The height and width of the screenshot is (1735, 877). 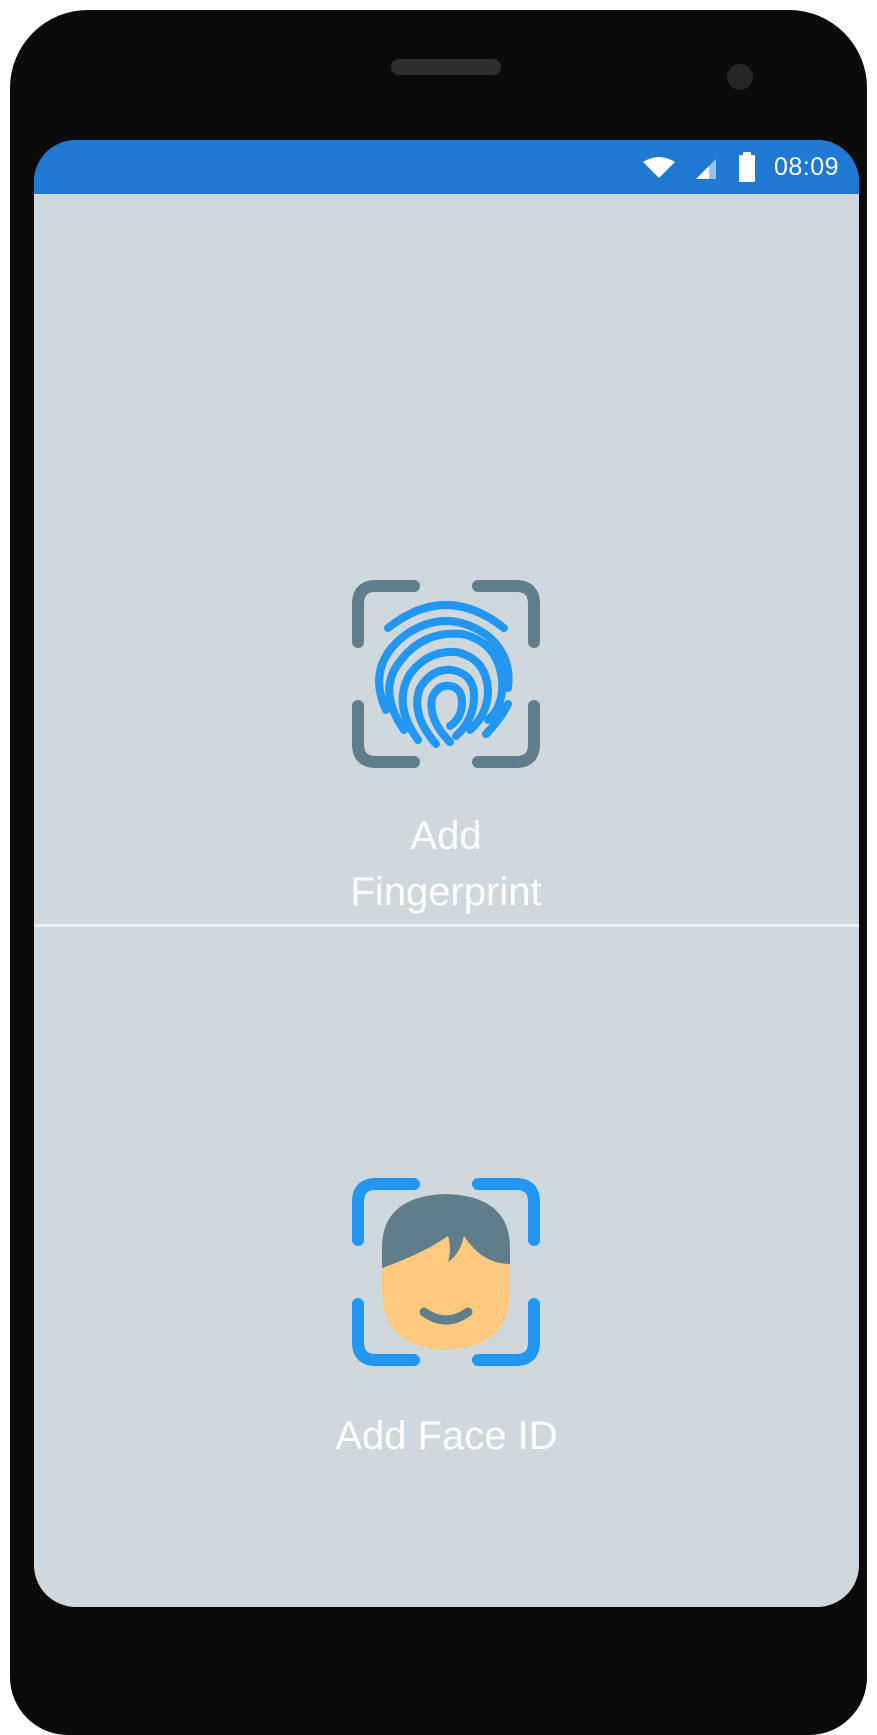 What do you see at coordinates (446, 674) in the screenshot?
I see `fingerprint-scan-icon` at bounding box center [446, 674].